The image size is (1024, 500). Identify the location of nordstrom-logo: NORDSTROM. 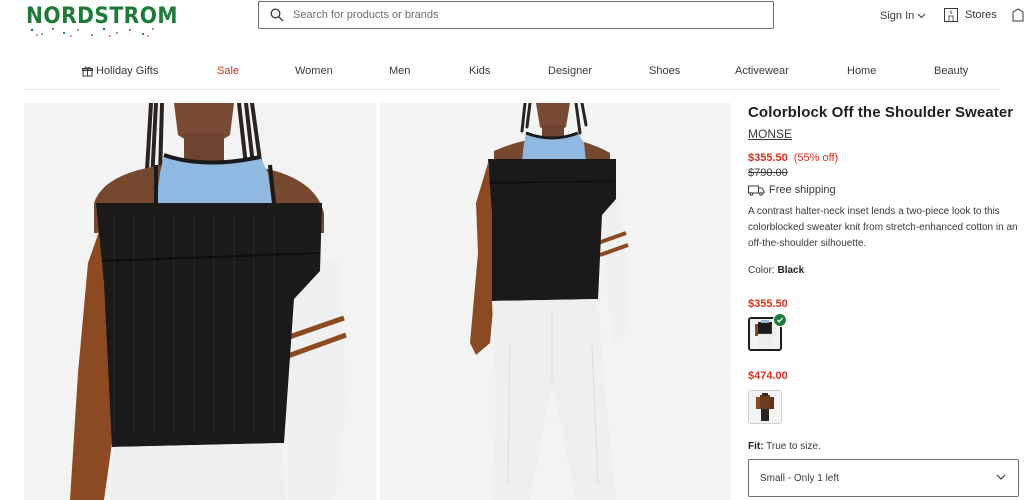
(102, 19).